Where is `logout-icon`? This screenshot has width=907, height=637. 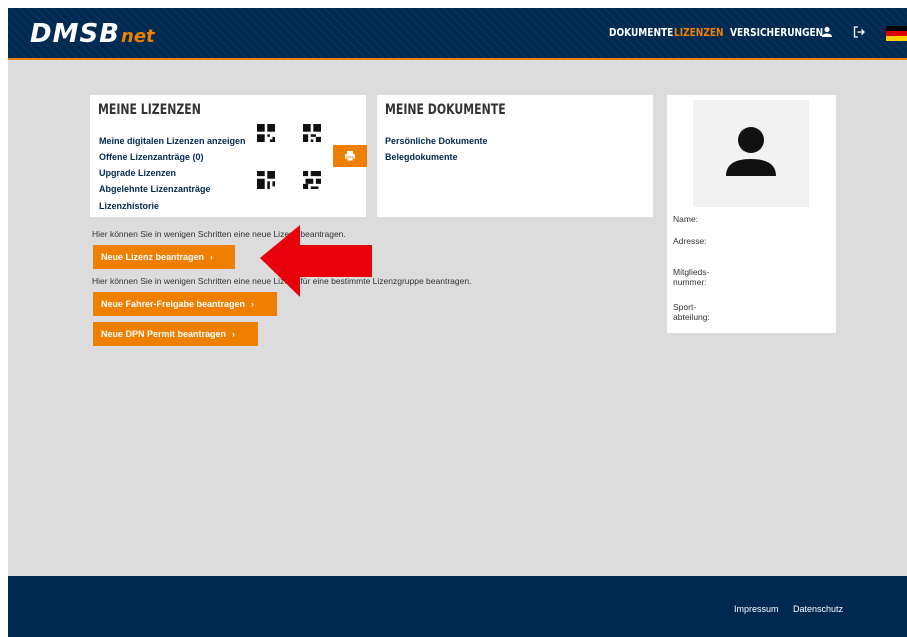
logout-icon is located at coordinates (859, 32).